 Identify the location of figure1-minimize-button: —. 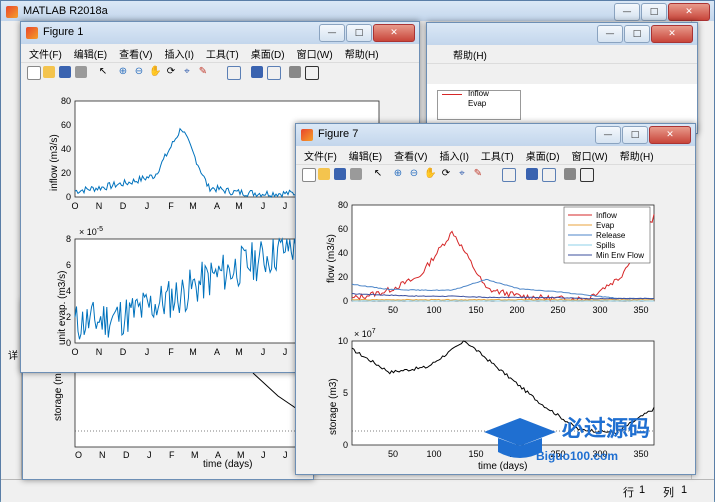
(332, 33).